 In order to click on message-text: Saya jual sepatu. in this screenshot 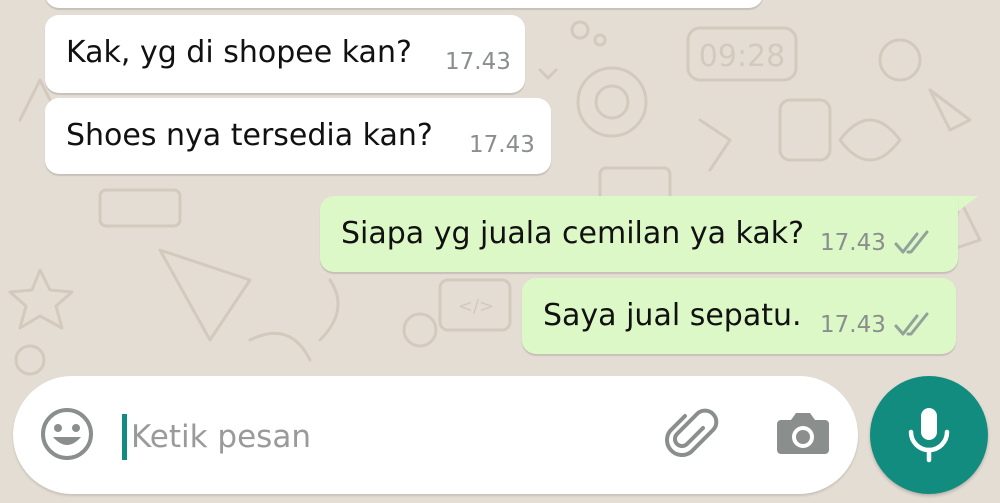, I will do `click(672, 315)`.